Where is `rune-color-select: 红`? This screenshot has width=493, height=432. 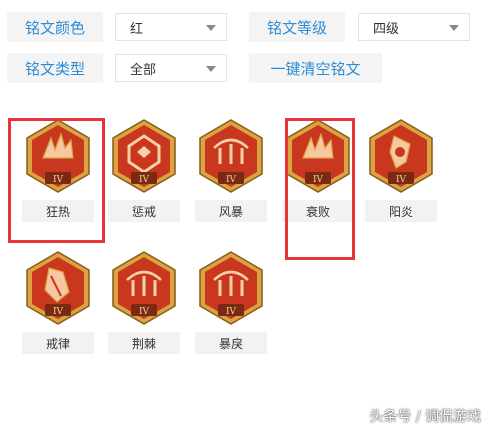
rune-color-select: 红 is located at coordinates (171, 27).